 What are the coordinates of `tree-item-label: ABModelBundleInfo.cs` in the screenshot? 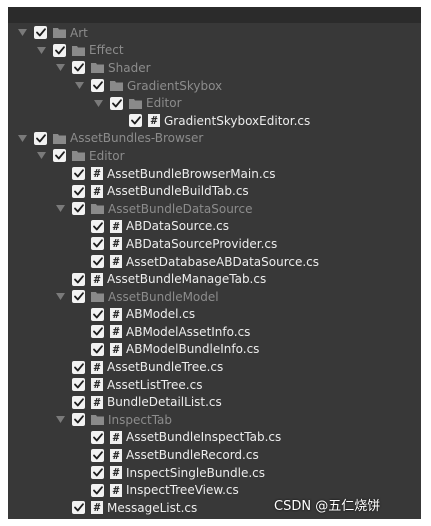 It's located at (193, 349).